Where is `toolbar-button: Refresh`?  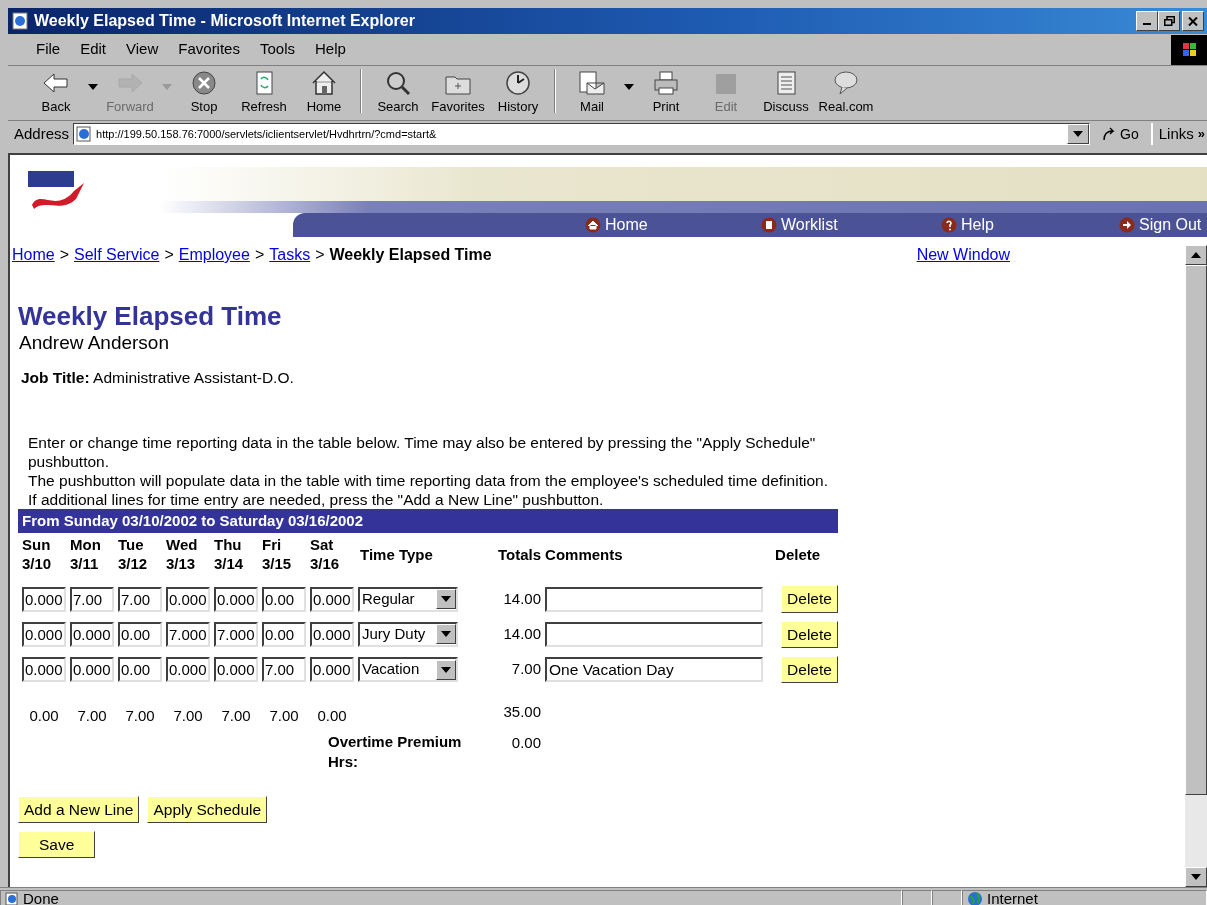
toolbar-button: Refresh is located at coordinates (264, 92).